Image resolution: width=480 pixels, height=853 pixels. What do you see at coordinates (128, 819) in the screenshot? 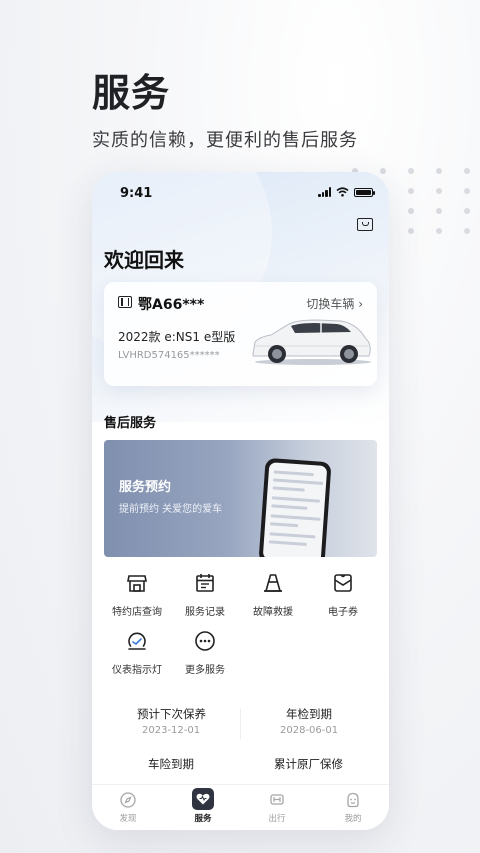
I see `tab-label: 发现` at bounding box center [128, 819].